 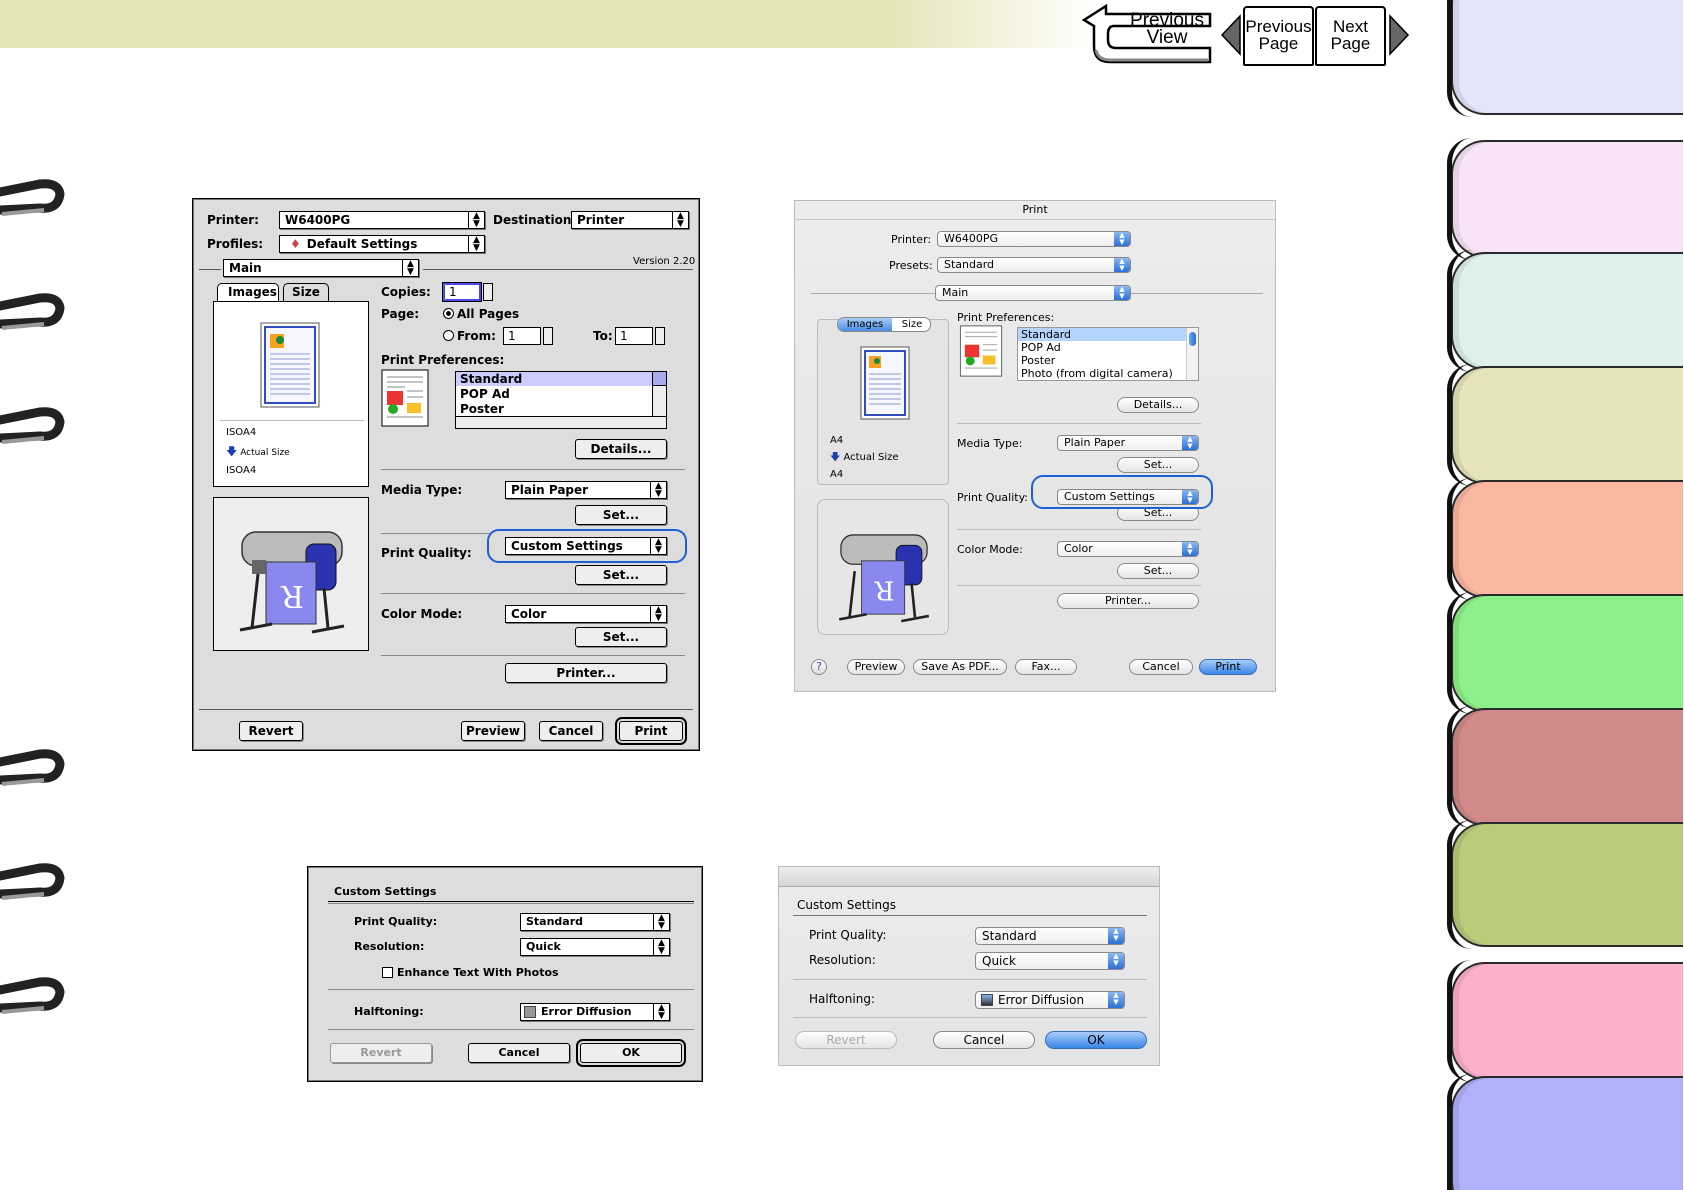 I want to click on next-page-button: Next Page, so click(x=1350, y=36).